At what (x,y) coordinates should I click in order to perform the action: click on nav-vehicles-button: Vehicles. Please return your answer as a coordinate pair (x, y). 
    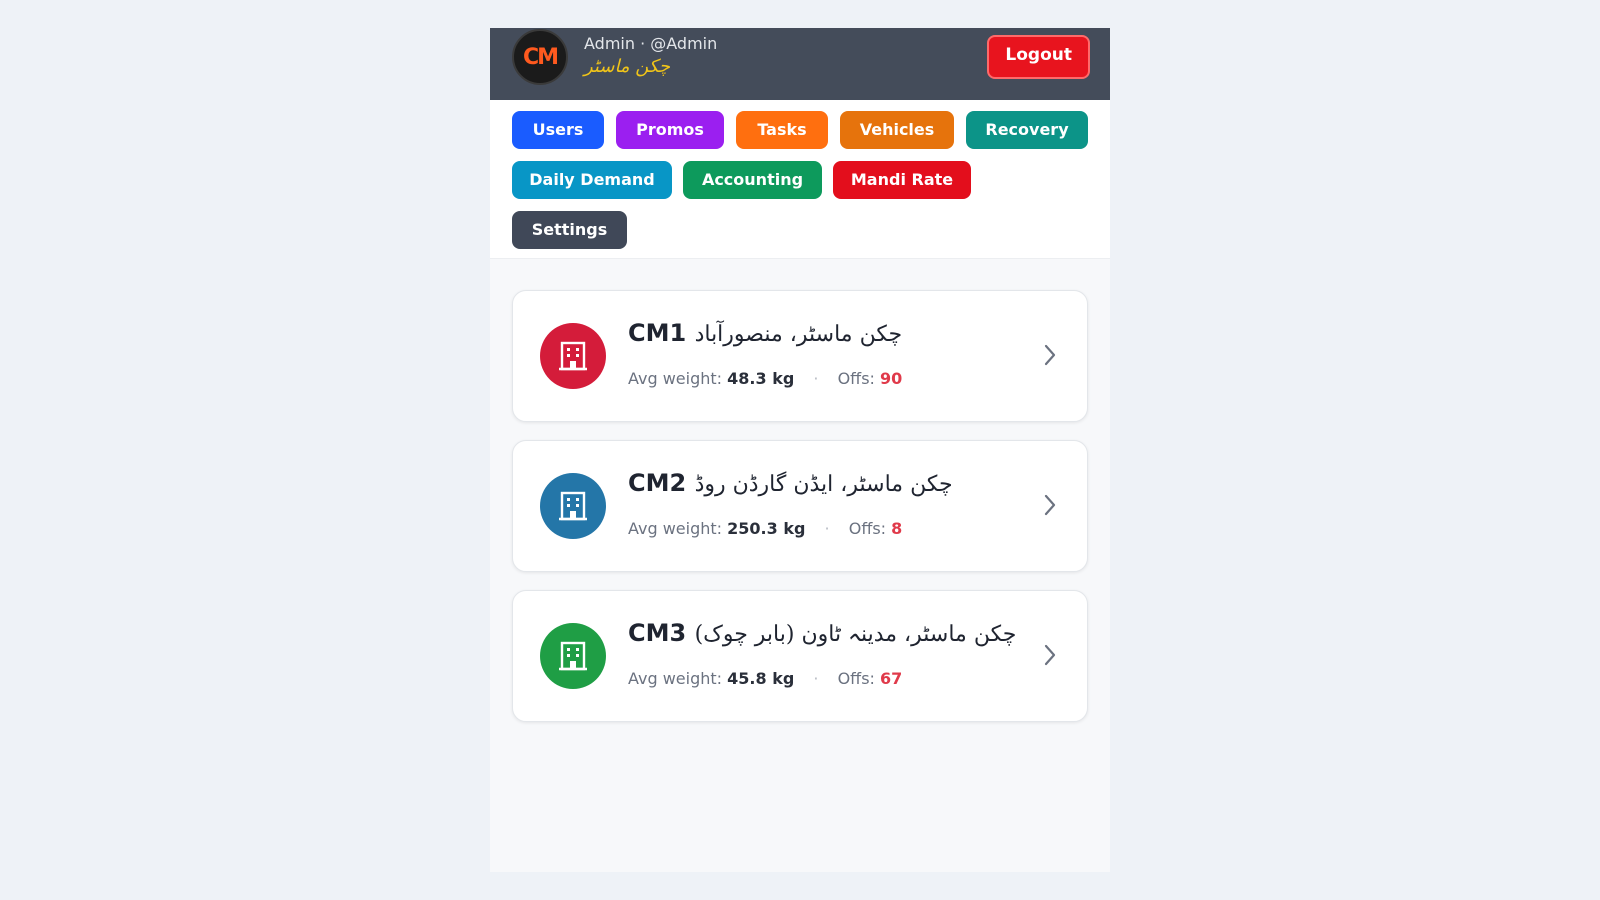
    Looking at the image, I should click on (897, 130).